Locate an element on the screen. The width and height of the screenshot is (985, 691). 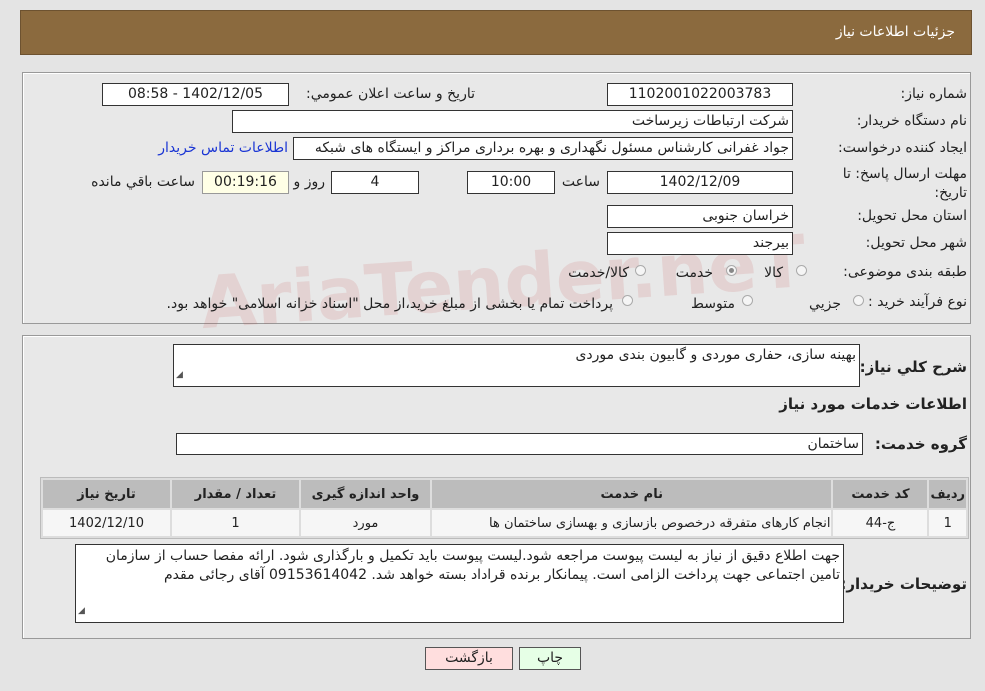
cell-qty: 1 is located at coordinates (235, 523).